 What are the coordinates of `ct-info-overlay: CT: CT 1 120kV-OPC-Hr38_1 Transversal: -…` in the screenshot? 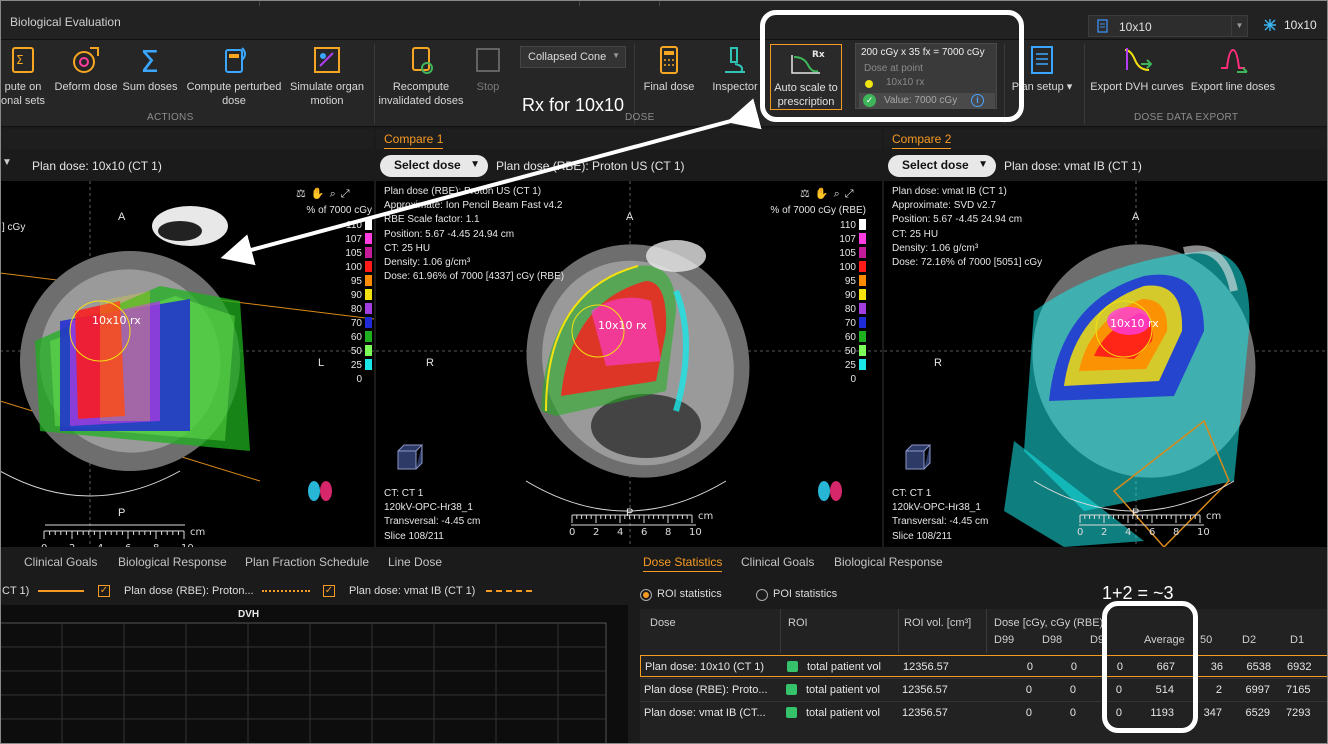 It's located at (432, 515).